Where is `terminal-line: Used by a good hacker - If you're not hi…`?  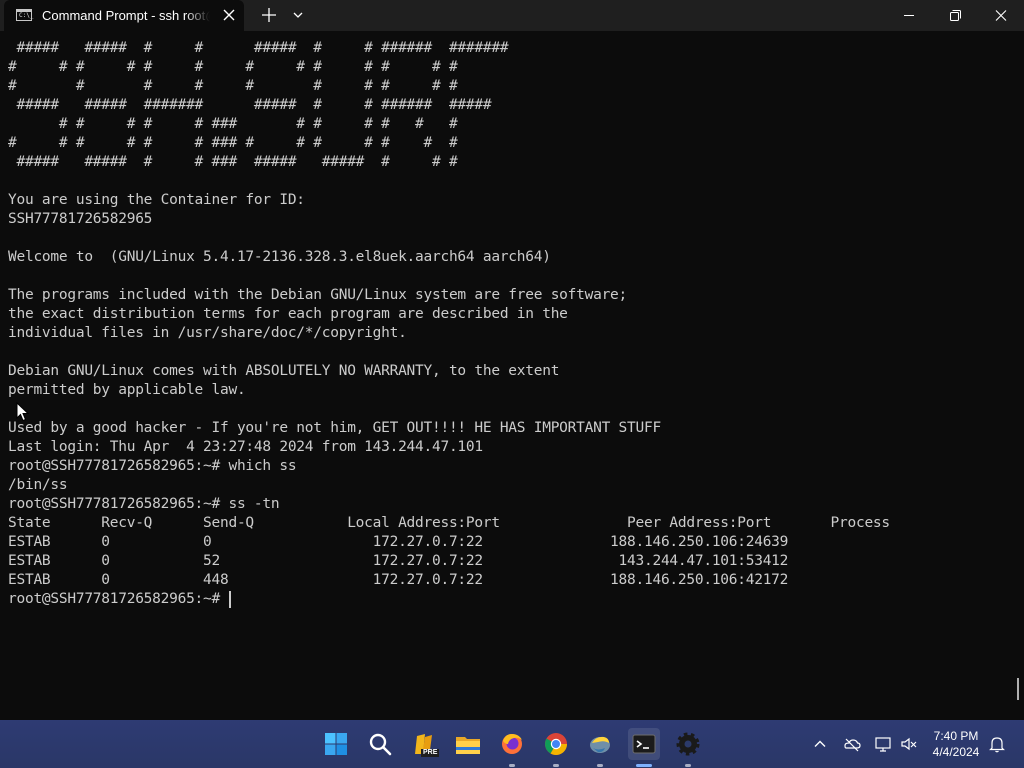 terminal-line: Used by a good hacker - If you're not hi… is located at coordinates (334, 428).